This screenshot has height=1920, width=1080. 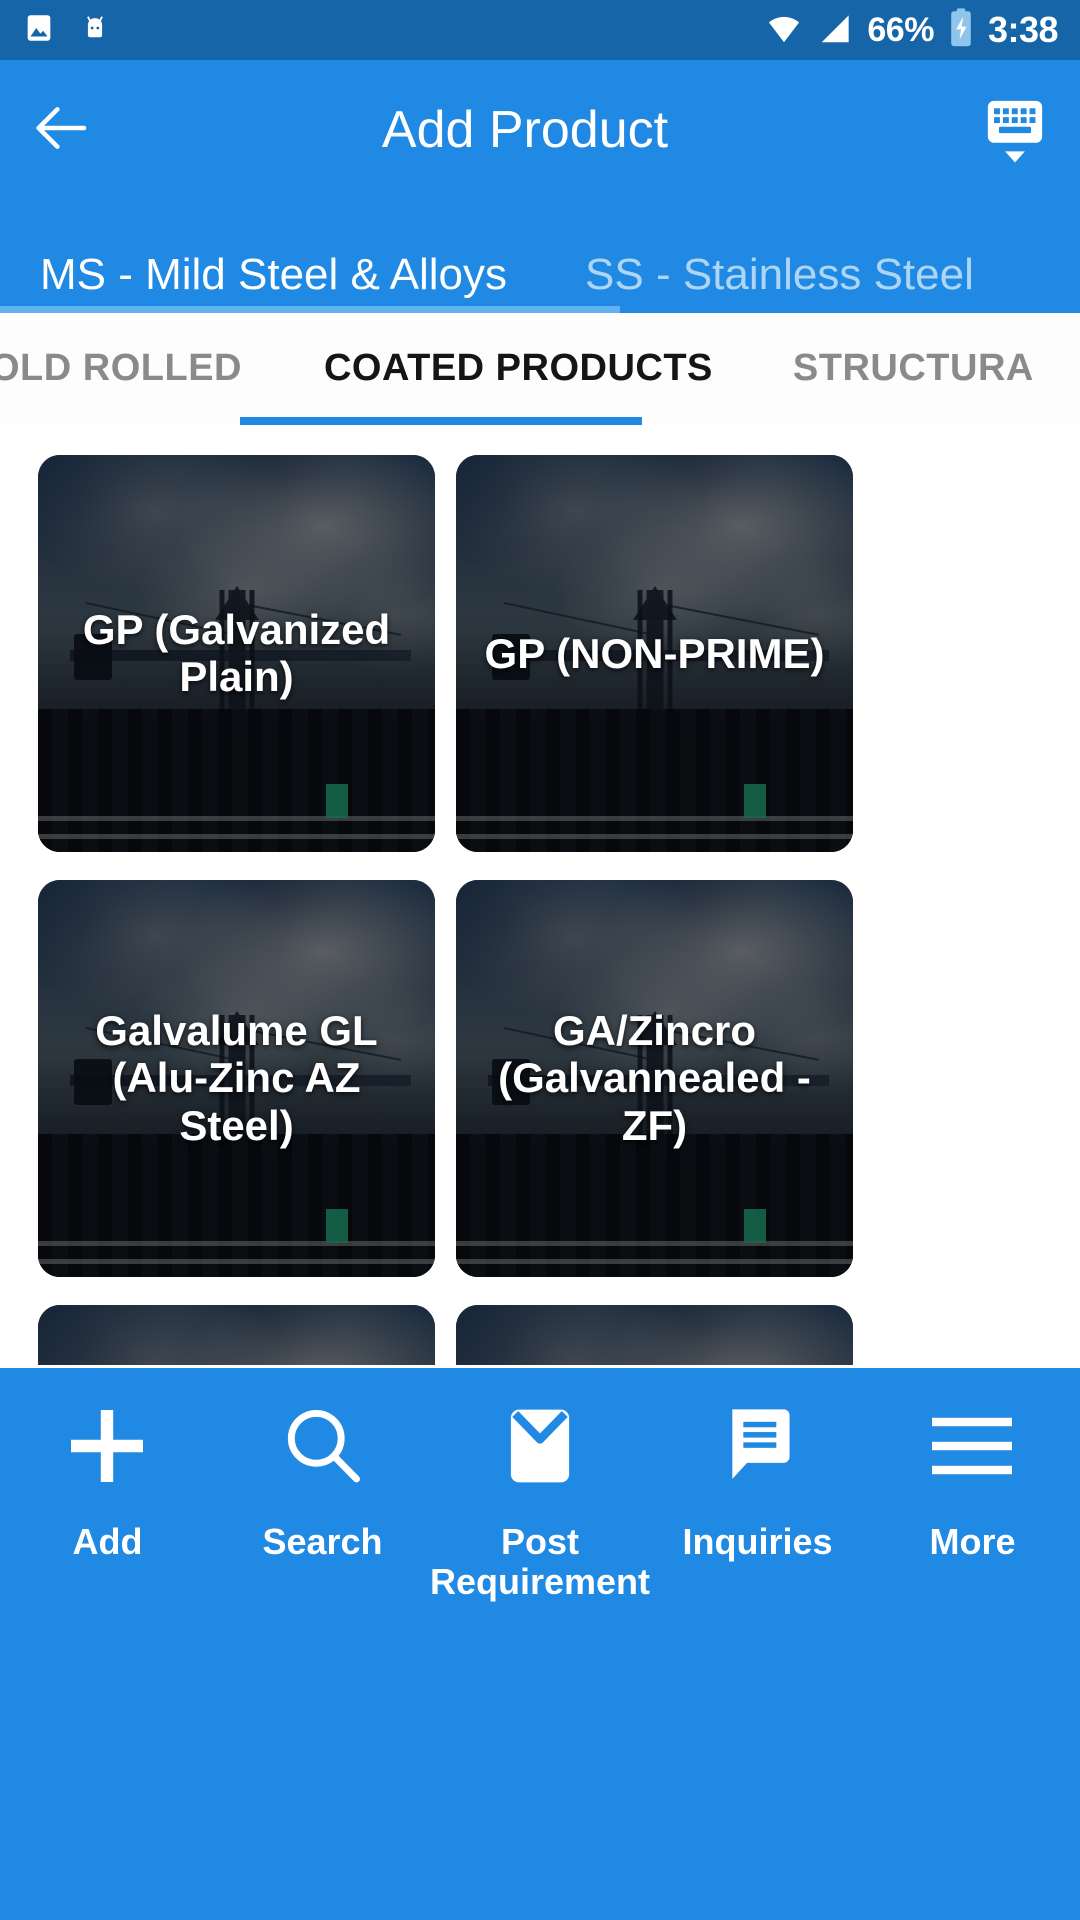 I want to click on back-button, so click(x=60, y=130).